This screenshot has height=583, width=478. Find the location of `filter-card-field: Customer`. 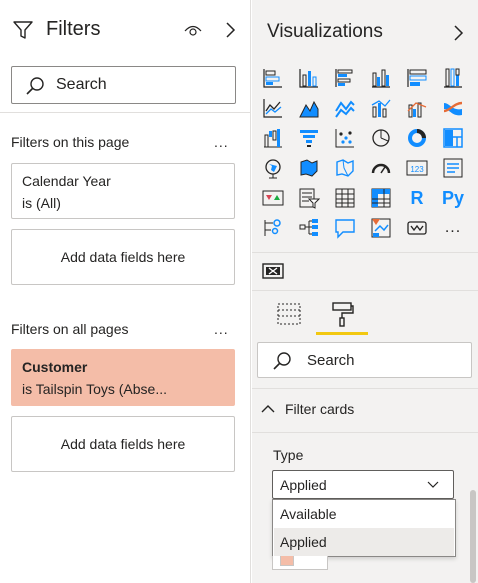

filter-card-field: Customer is located at coordinates (55, 367).